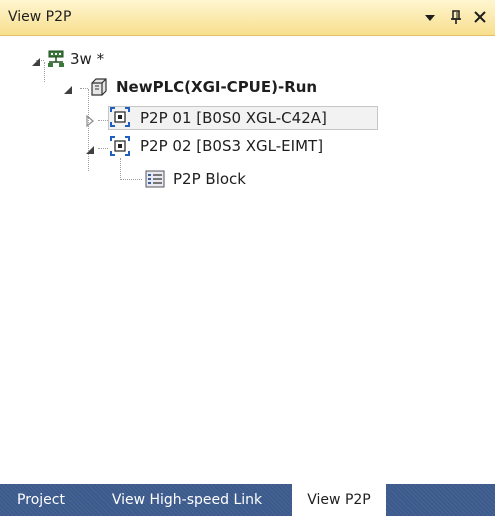 The height and width of the screenshot is (516, 495). Describe the element at coordinates (339, 500) in the screenshot. I see `tab-view-p2p: View P2P` at that location.